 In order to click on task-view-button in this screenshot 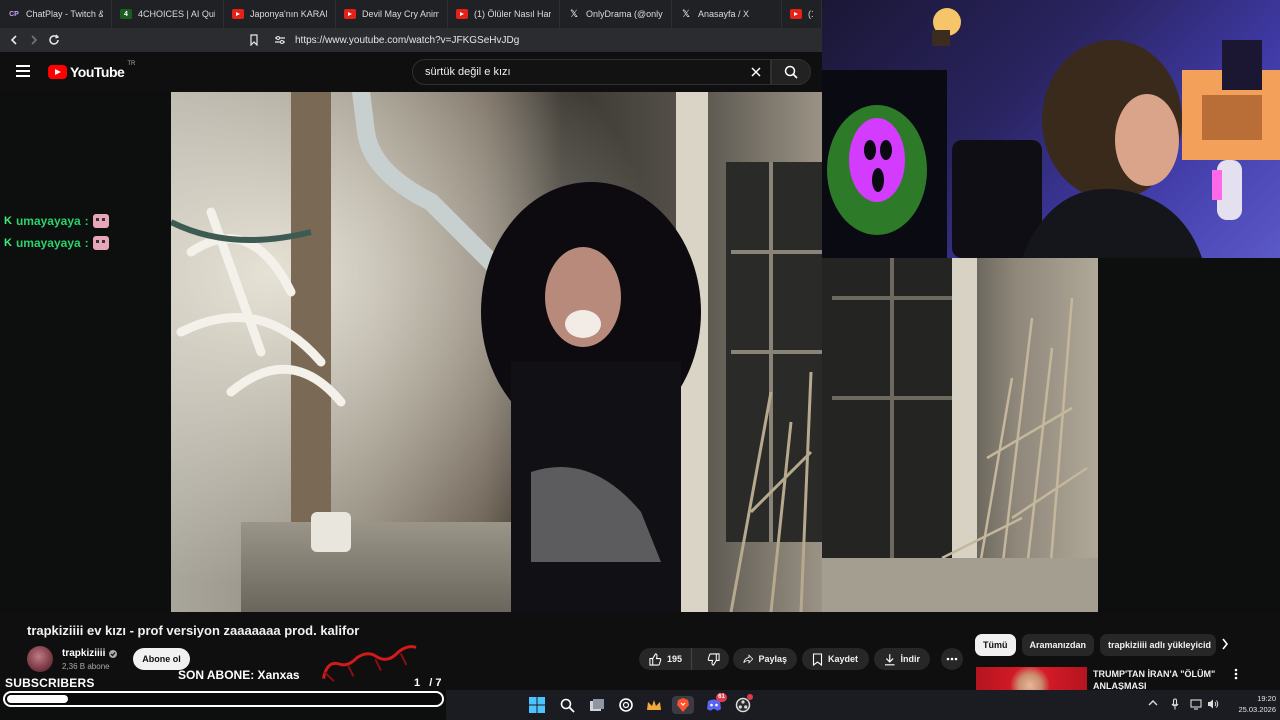, I will do `click(597, 705)`.